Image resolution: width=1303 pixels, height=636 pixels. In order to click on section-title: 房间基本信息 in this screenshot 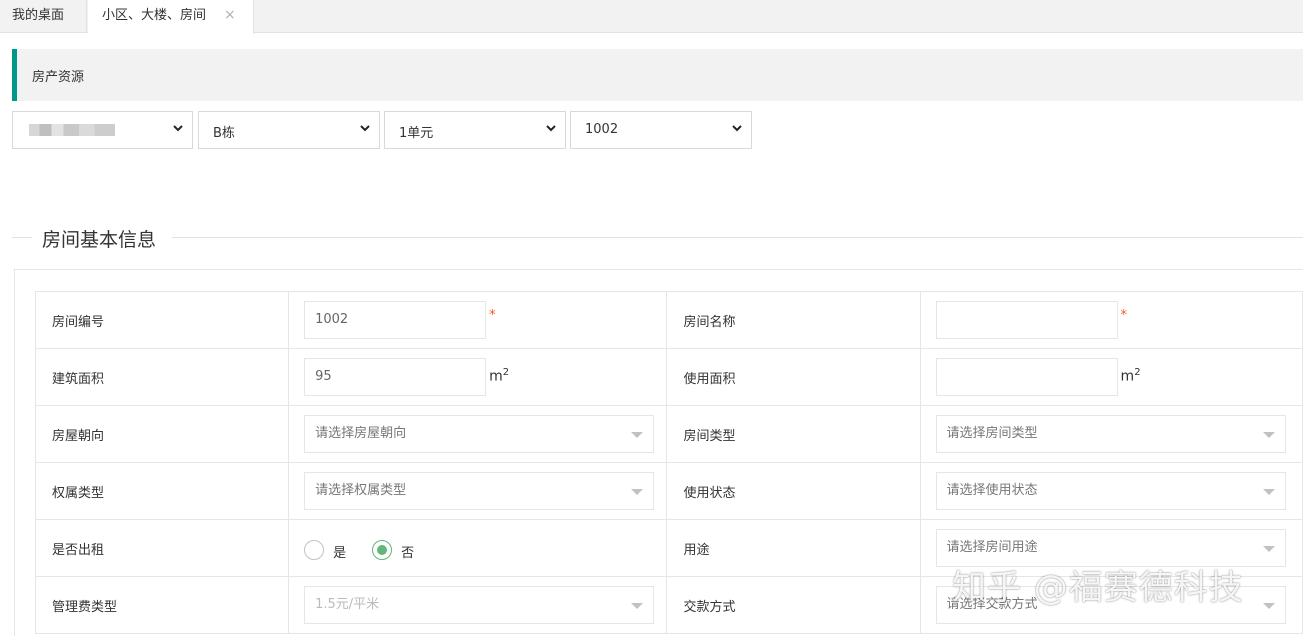, I will do `click(99, 240)`.